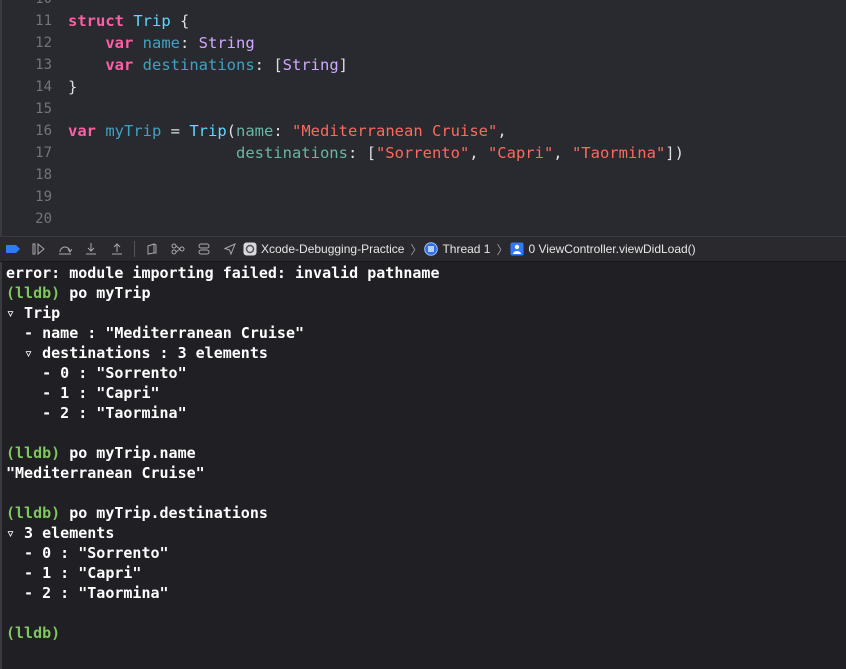 The width and height of the screenshot is (846, 669). I want to click on code-token: }, so click(73, 87).